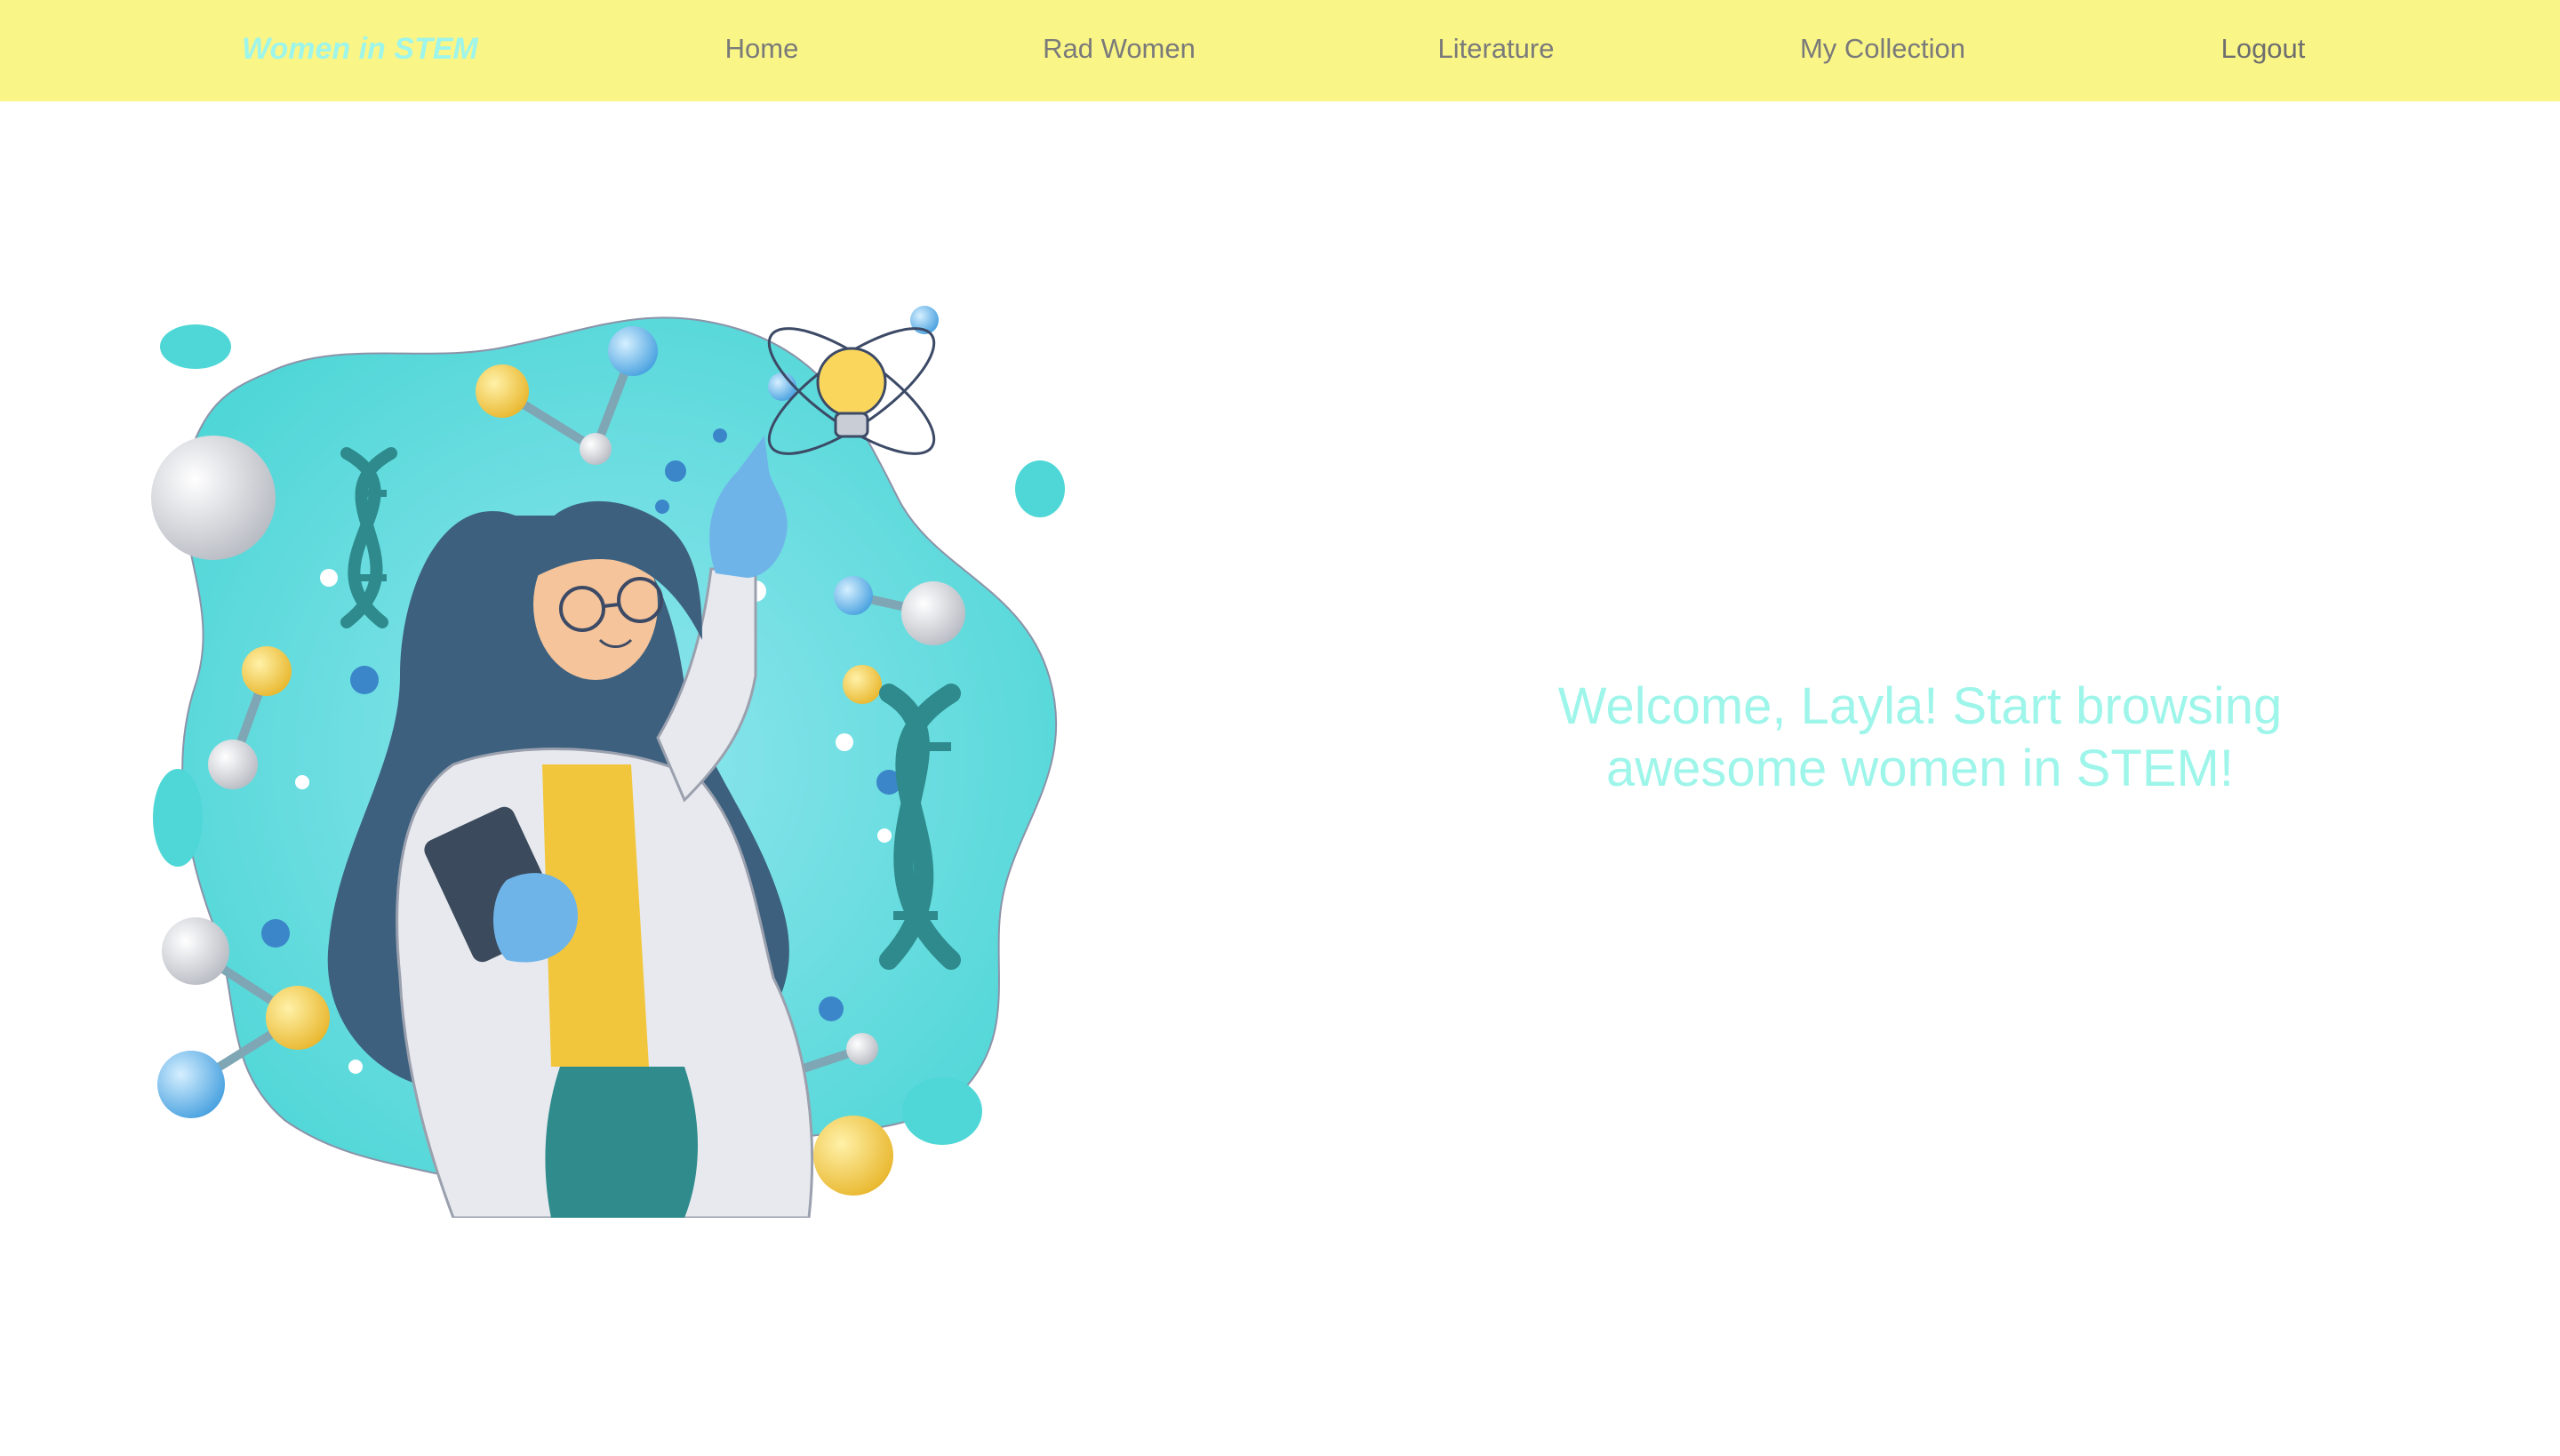 This screenshot has width=2560, height=1456. What do you see at coordinates (1920, 768) in the screenshot?
I see `welcome-line-2: awesome women in STEM!` at bounding box center [1920, 768].